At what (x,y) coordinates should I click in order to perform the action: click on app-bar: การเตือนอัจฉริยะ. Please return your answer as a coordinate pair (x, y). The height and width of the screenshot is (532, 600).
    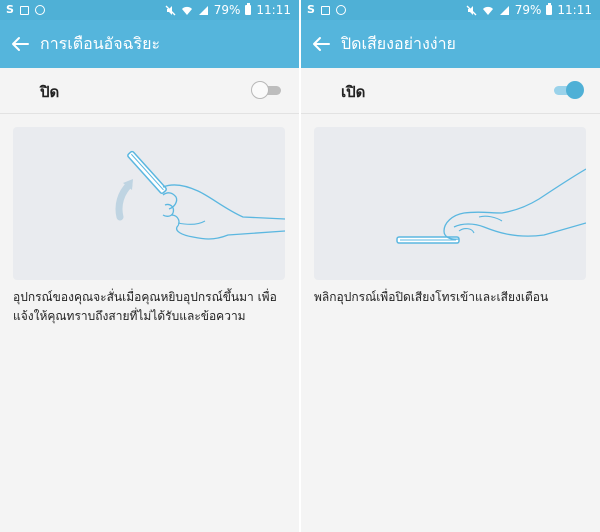
    Looking at the image, I should click on (149, 44).